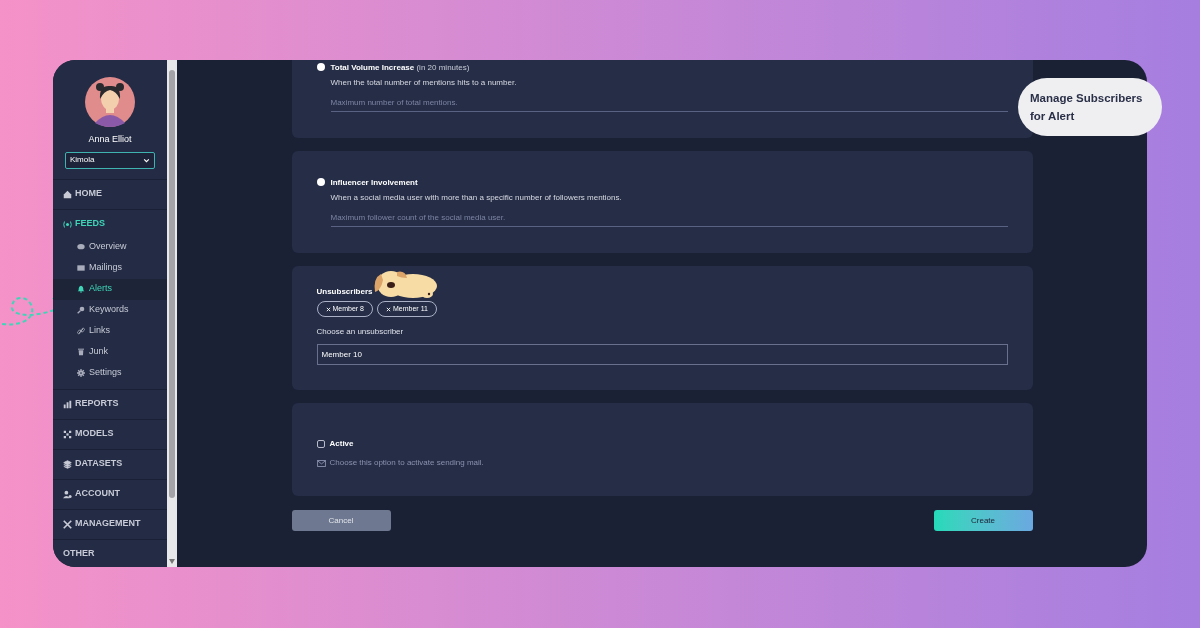 The image size is (1200, 628). I want to click on chat-icon, so click(81, 247).